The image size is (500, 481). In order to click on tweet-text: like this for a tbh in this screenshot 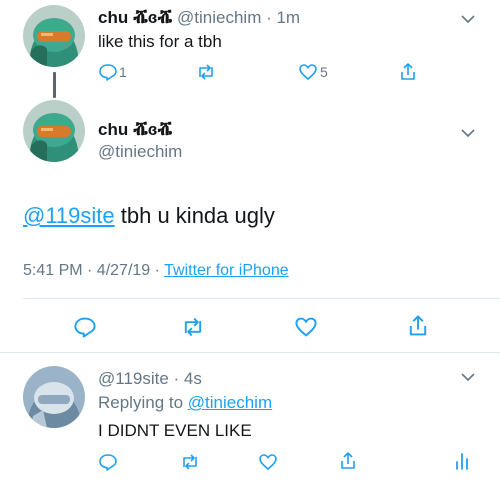, I will do `click(160, 41)`.